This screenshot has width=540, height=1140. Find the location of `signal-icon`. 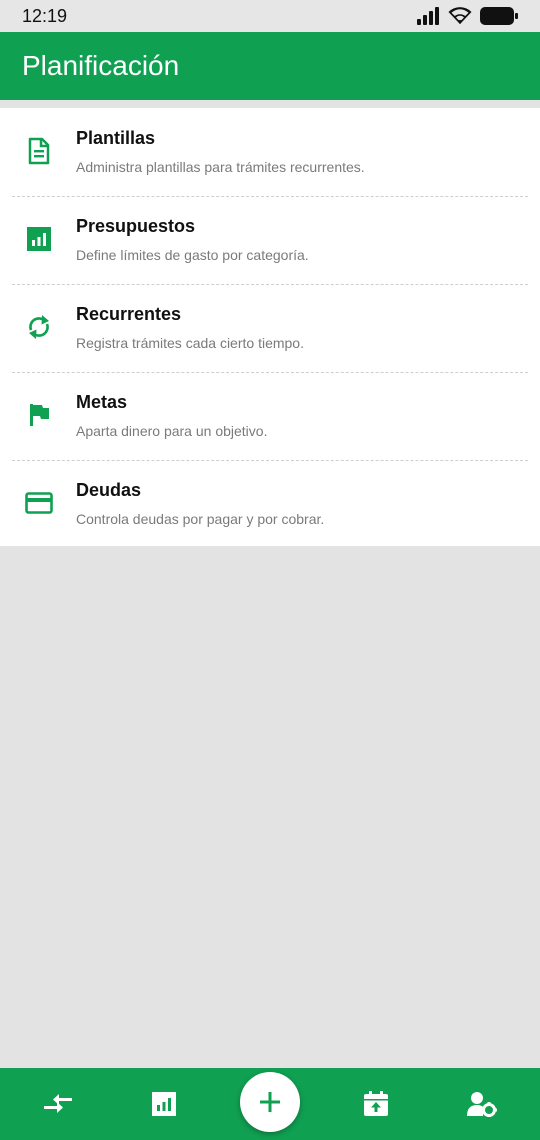

signal-icon is located at coordinates (428, 16).